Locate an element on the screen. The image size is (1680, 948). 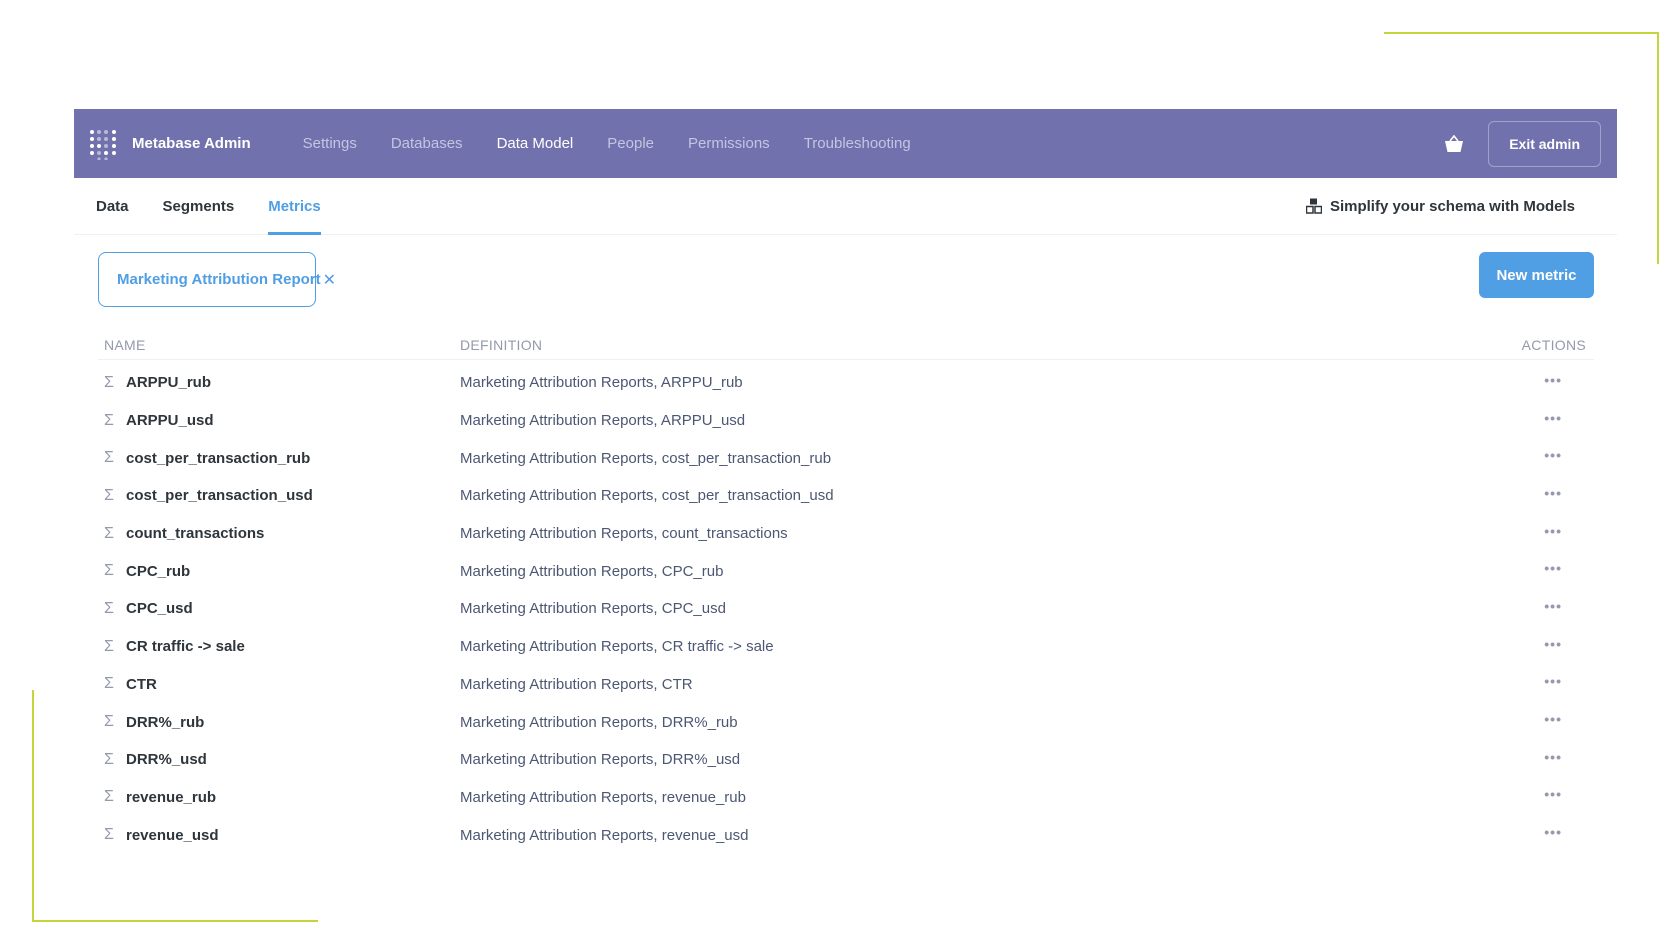
metric-name: cost_per_transaction_rub is located at coordinates (218, 458).